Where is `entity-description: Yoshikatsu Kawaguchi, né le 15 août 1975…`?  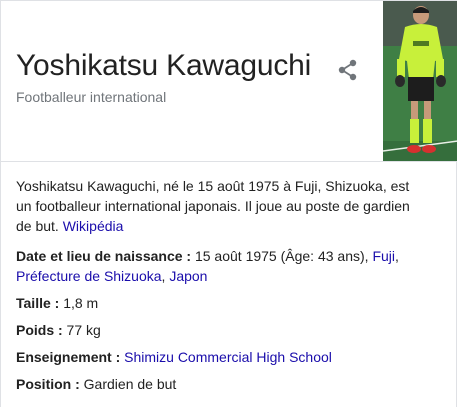
entity-description: Yoshikatsu Kawaguchi, né le 15 août 1975… is located at coordinates (216, 206).